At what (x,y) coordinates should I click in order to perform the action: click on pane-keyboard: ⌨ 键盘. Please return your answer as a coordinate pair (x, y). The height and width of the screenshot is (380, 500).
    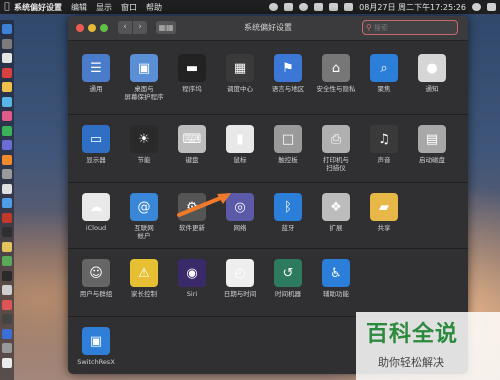
    Looking at the image, I should click on (192, 144).